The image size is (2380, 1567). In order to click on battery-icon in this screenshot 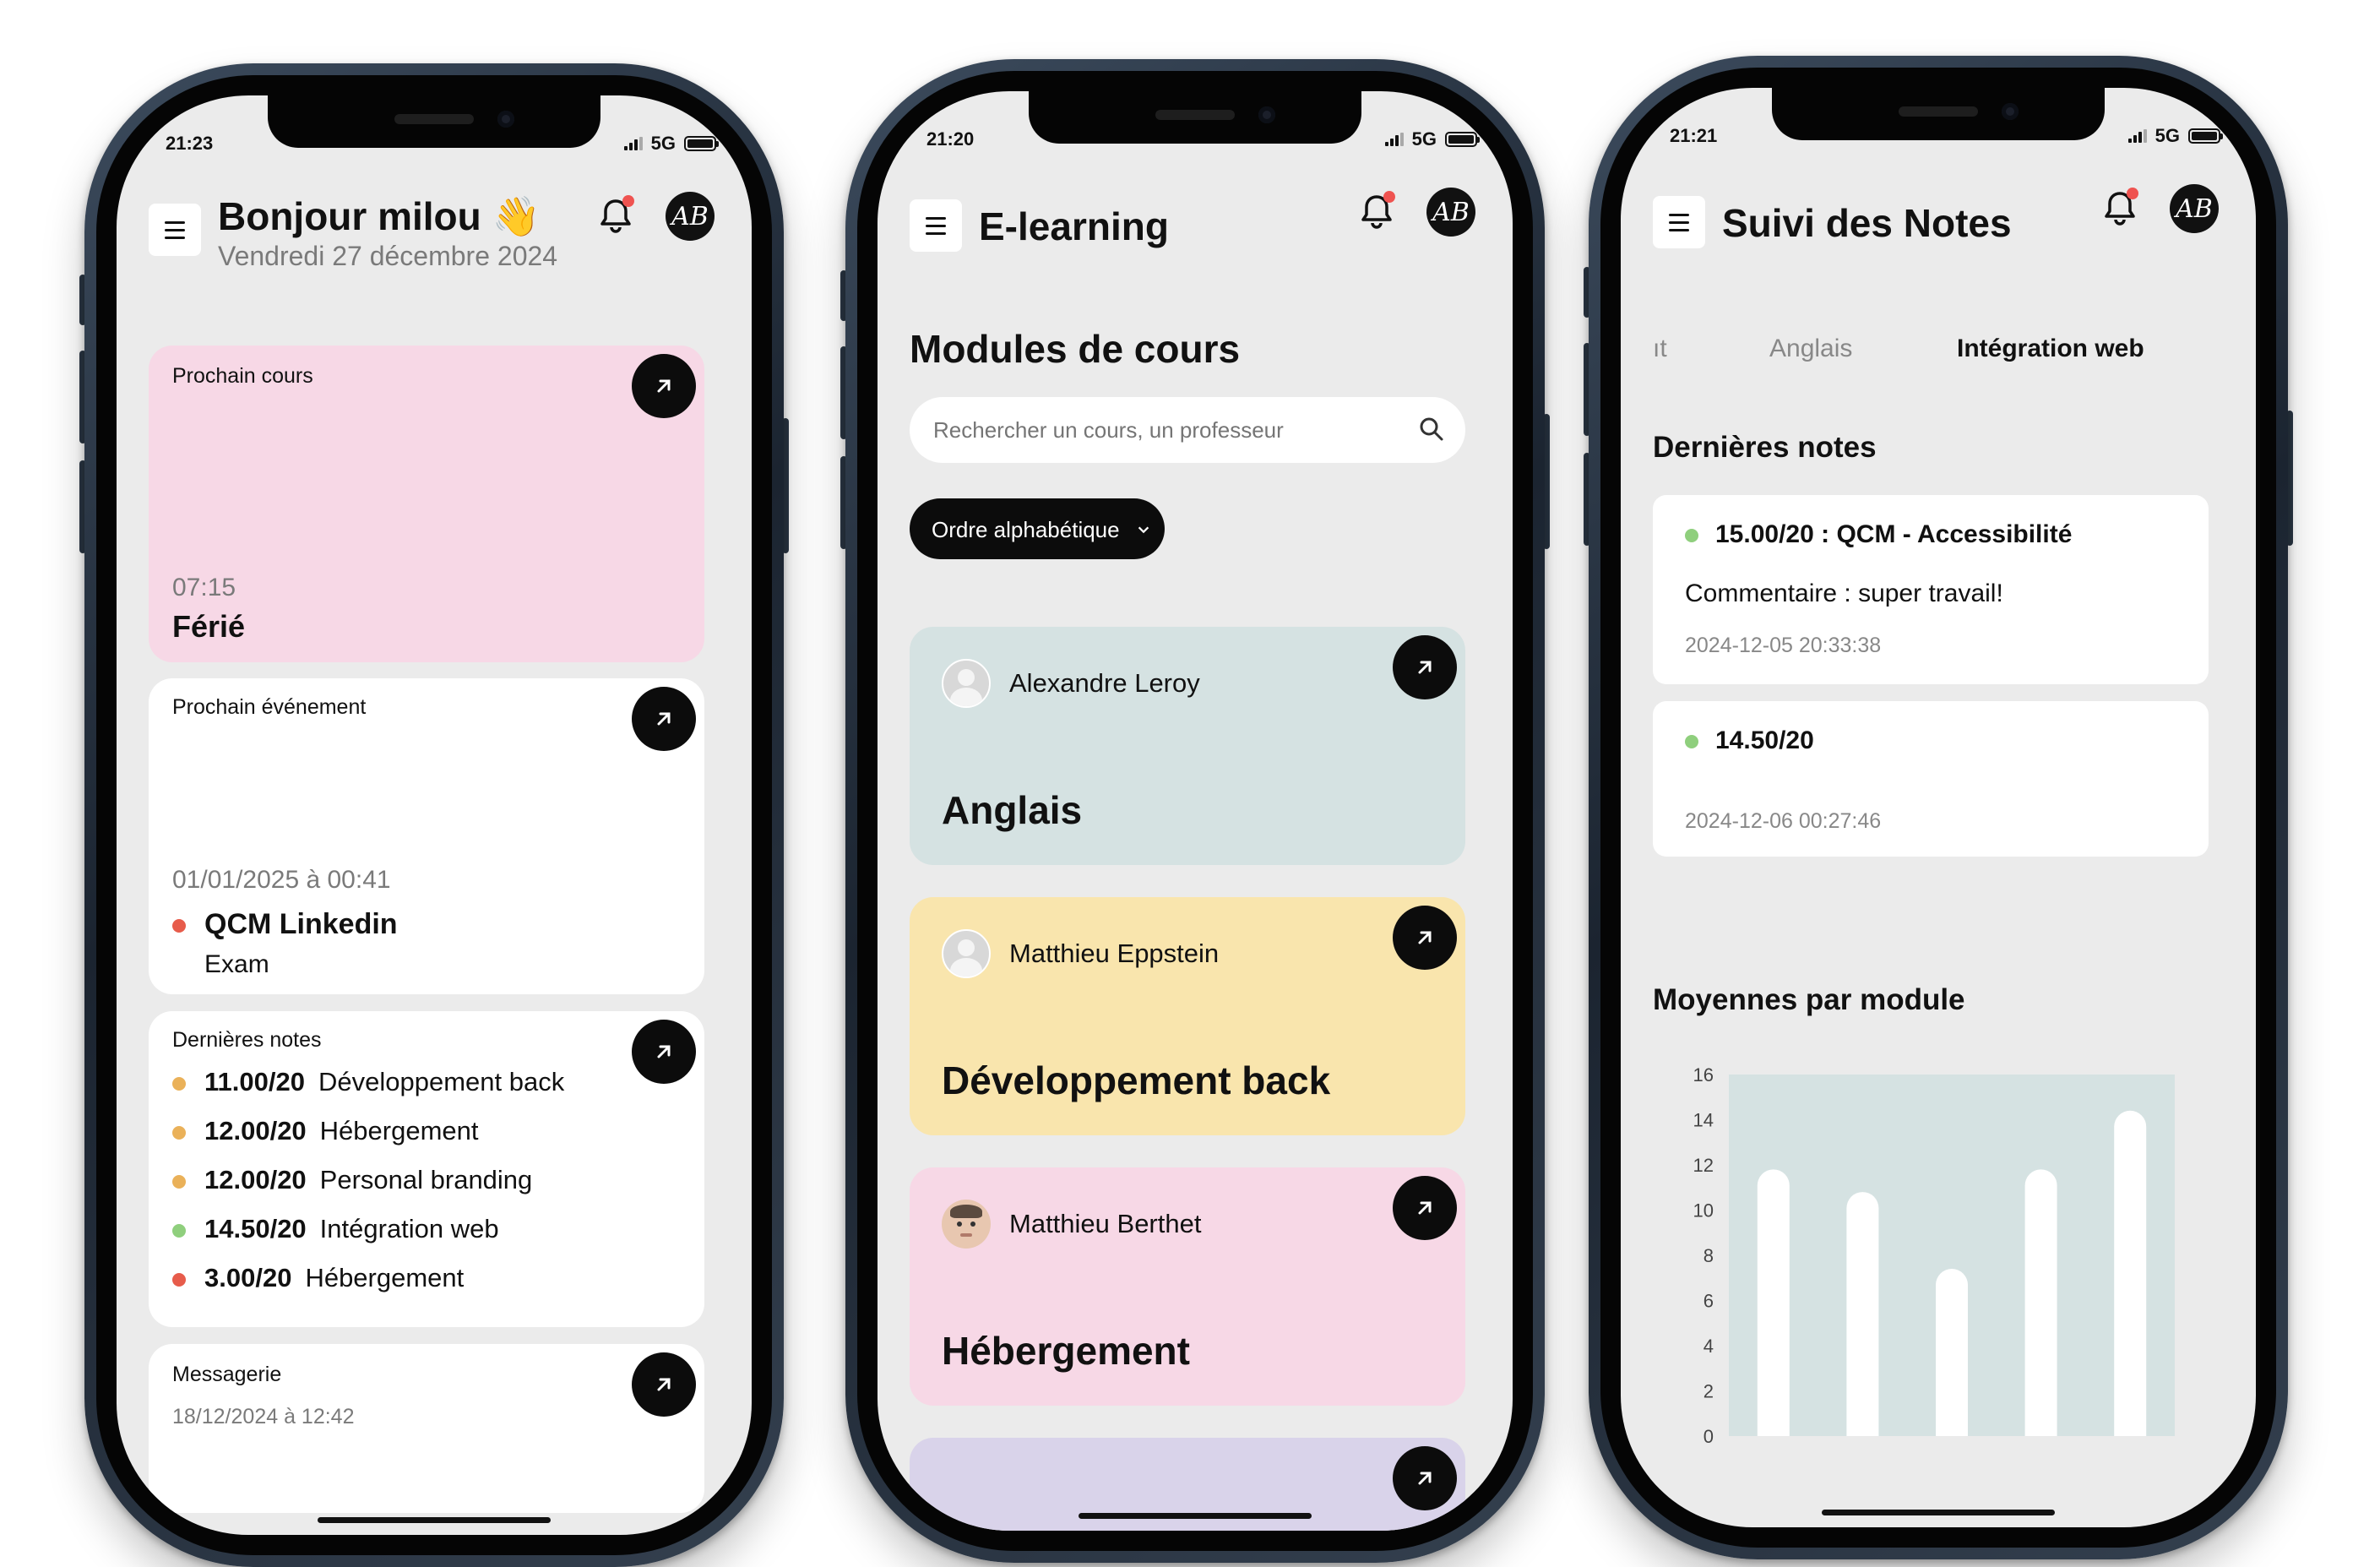, I will do `click(1462, 139)`.